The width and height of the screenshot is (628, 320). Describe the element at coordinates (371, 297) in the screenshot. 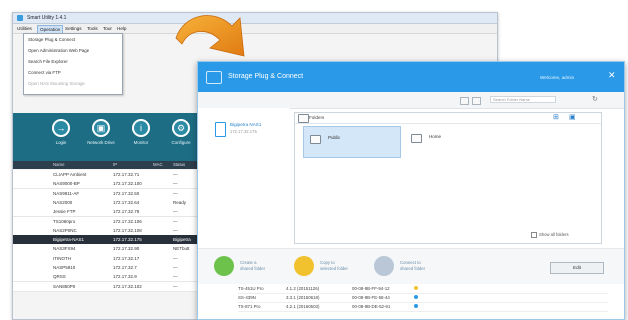

I see `cell-mac: 00-08-9B-FE-58-44` at that location.